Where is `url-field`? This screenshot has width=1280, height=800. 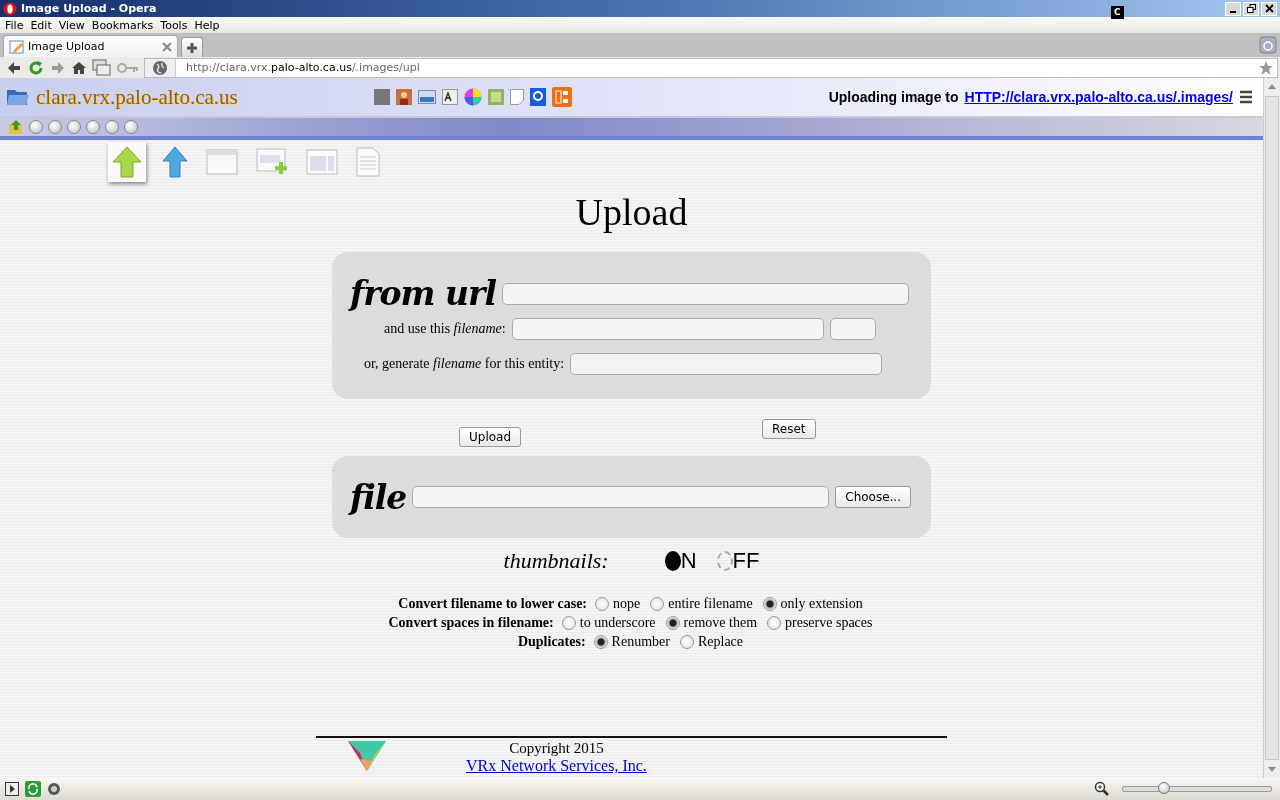 url-field is located at coordinates (705, 293).